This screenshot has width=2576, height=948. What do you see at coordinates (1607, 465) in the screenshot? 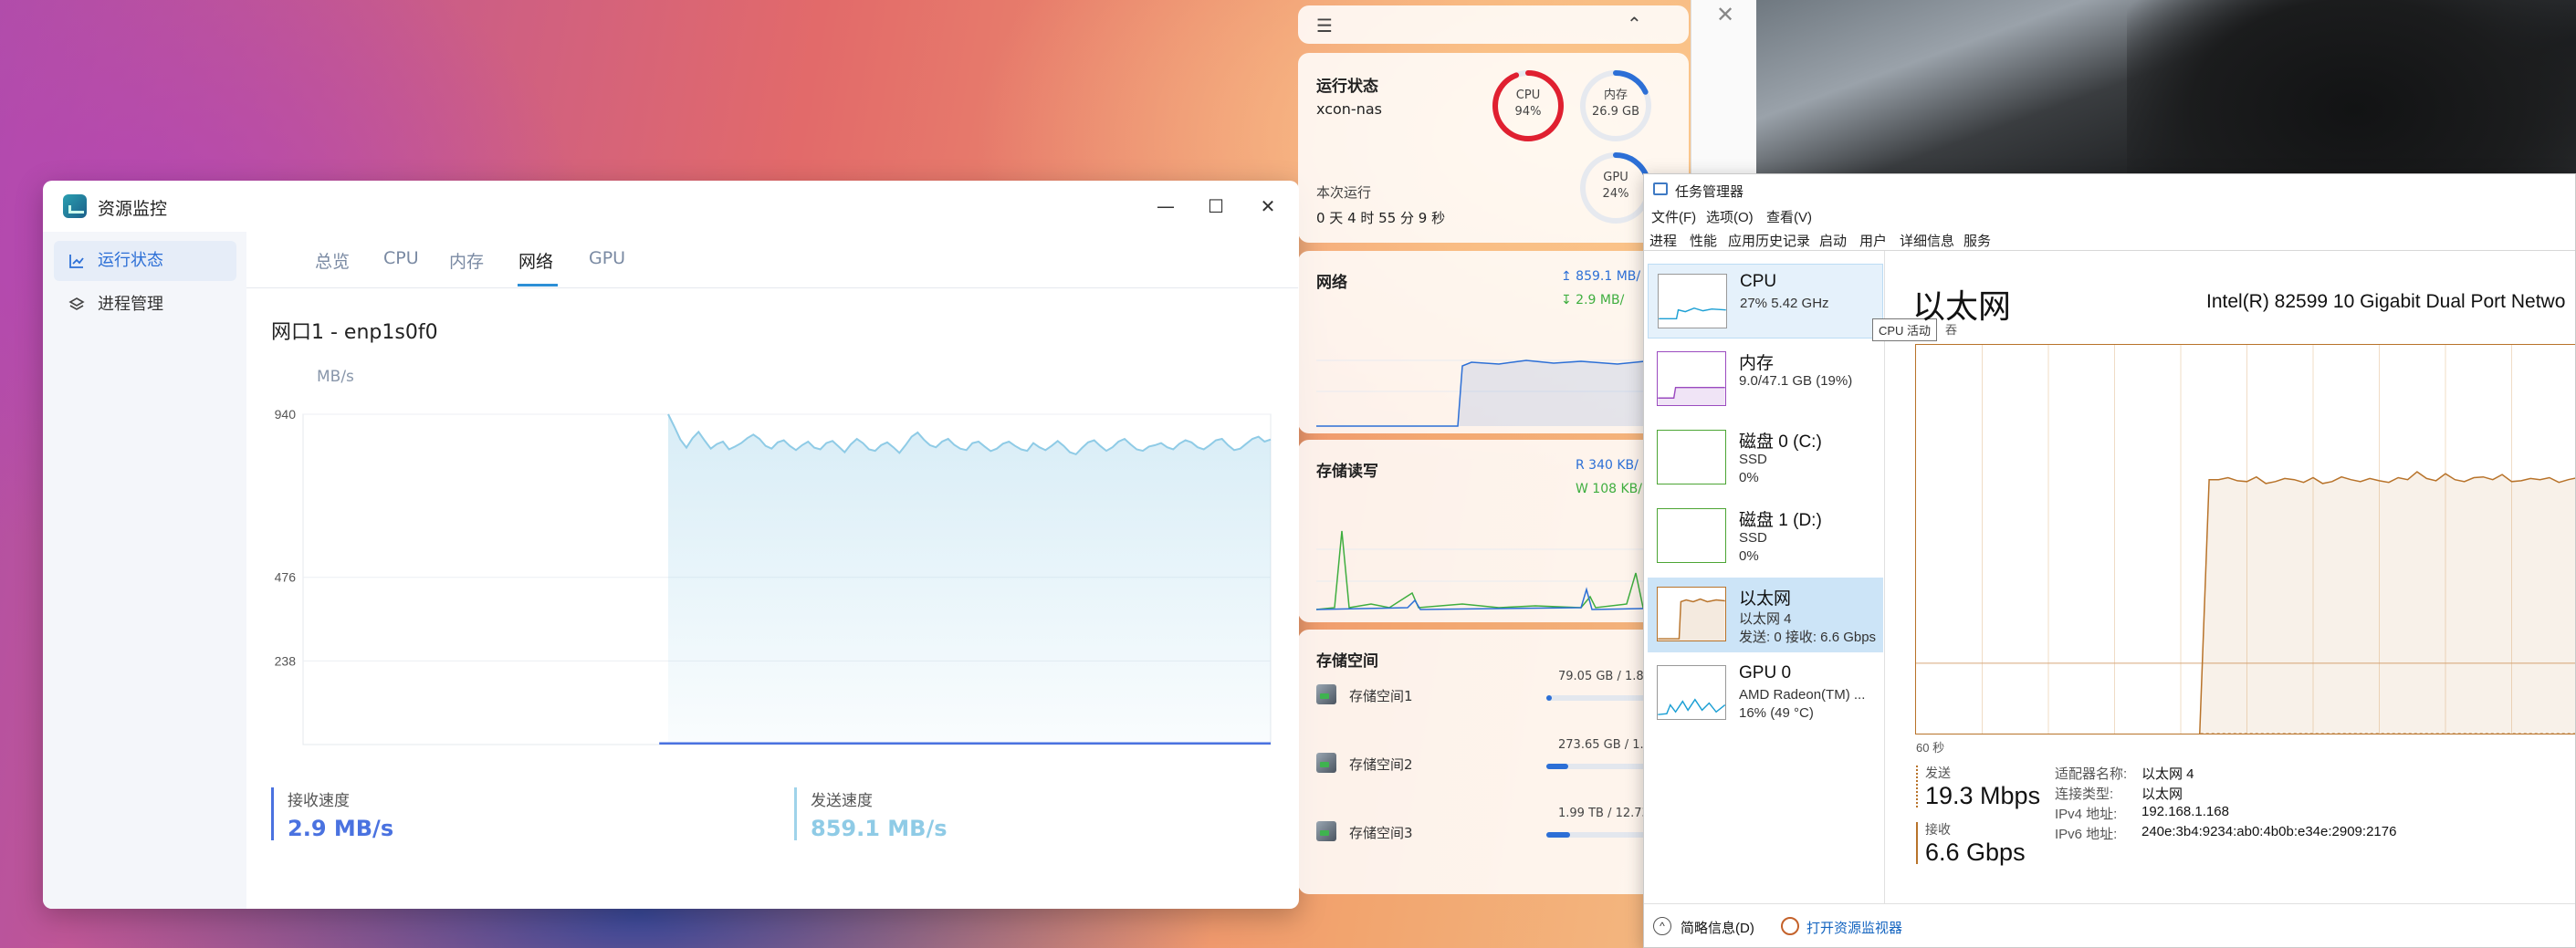
I see `disk-read: R 340 KB/` at bounding box center [1607, 465].